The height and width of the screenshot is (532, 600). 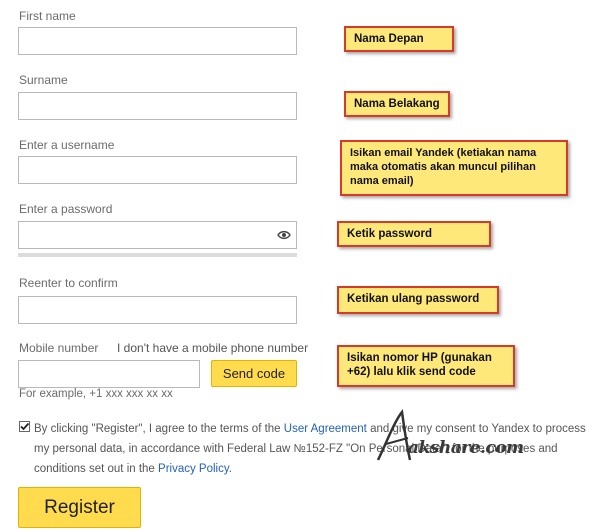 I want to click on terms-checkbox, so click(x=24, y=426).